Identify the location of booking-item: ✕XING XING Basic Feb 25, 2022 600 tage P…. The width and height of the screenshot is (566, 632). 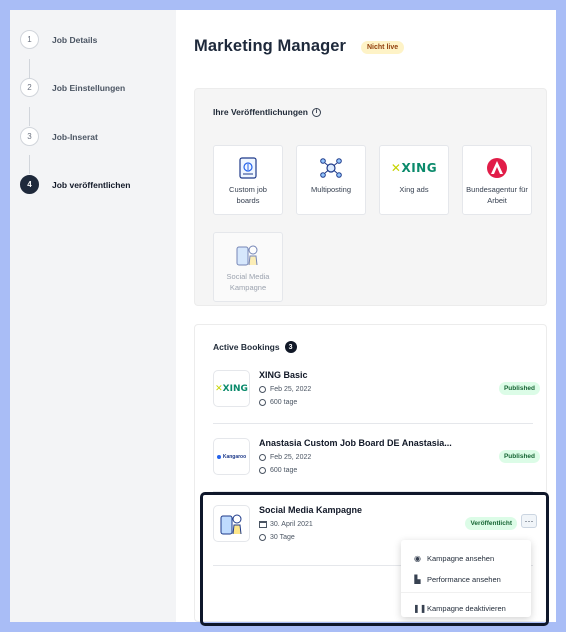
(376, 390).